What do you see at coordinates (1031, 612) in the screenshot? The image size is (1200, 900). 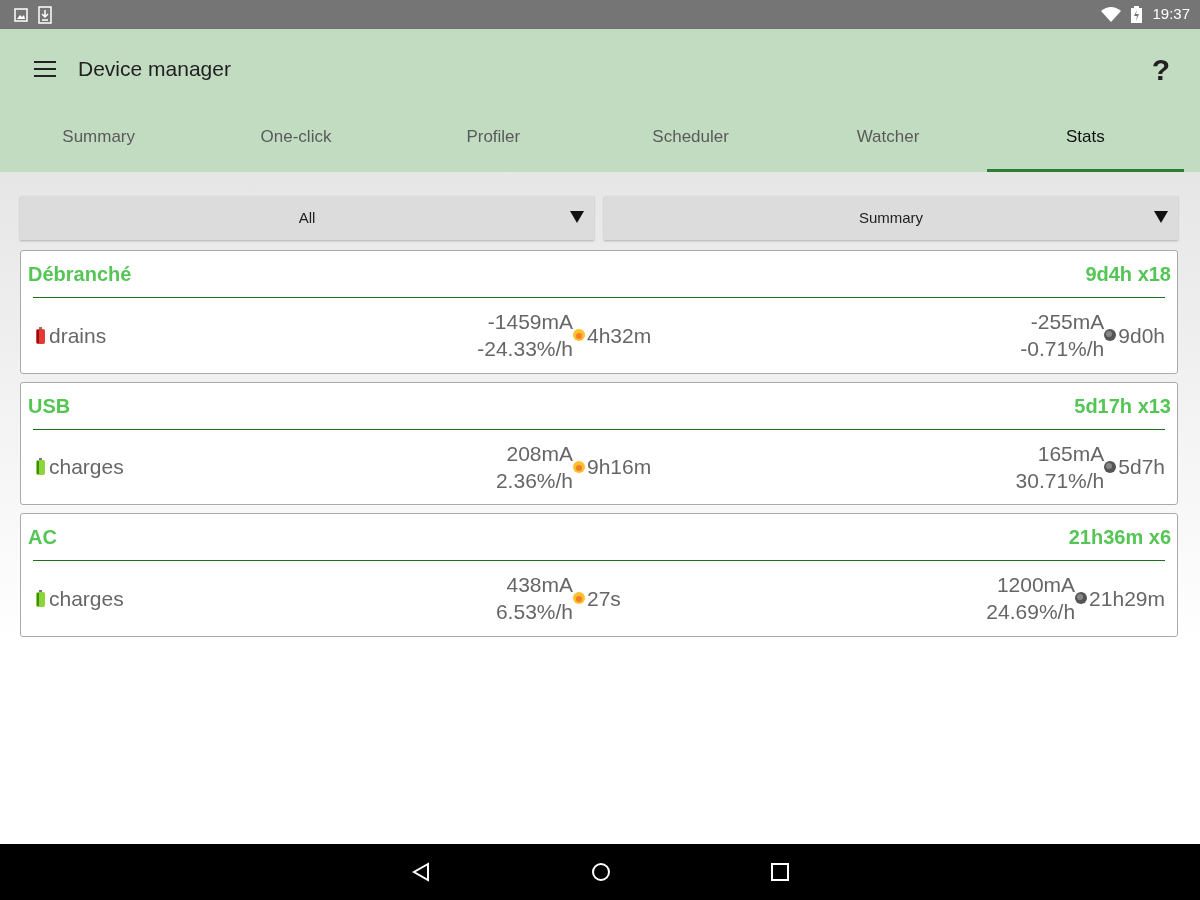 I see `rate-reading: 24.69%/h` at bounding box center [1031, 612].